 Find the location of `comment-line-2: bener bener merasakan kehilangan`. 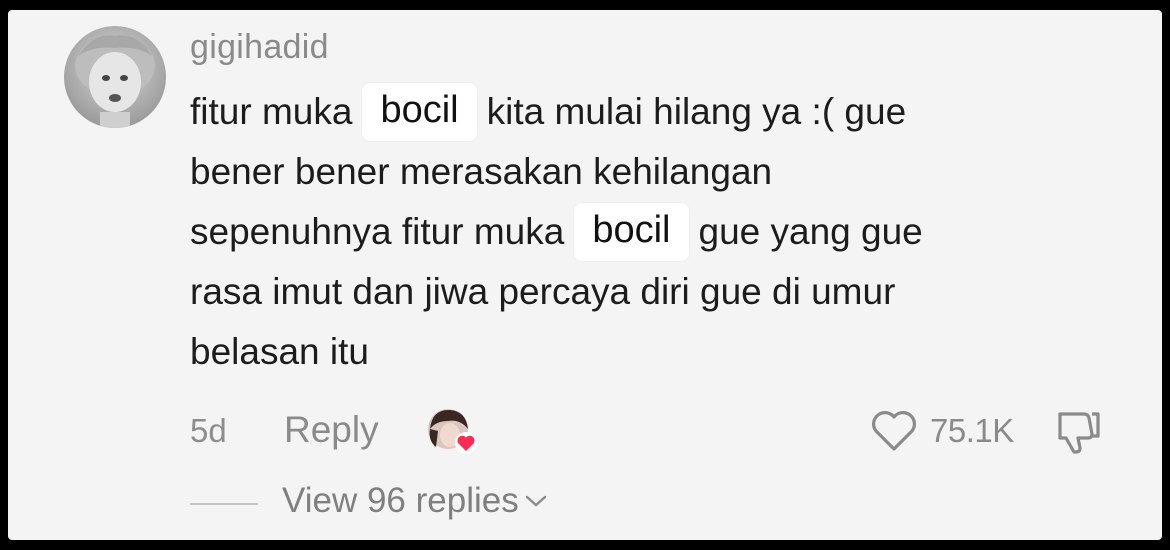

comment-line-2: bener bener merasakan kehilangan is located at coordinates (481, 171).